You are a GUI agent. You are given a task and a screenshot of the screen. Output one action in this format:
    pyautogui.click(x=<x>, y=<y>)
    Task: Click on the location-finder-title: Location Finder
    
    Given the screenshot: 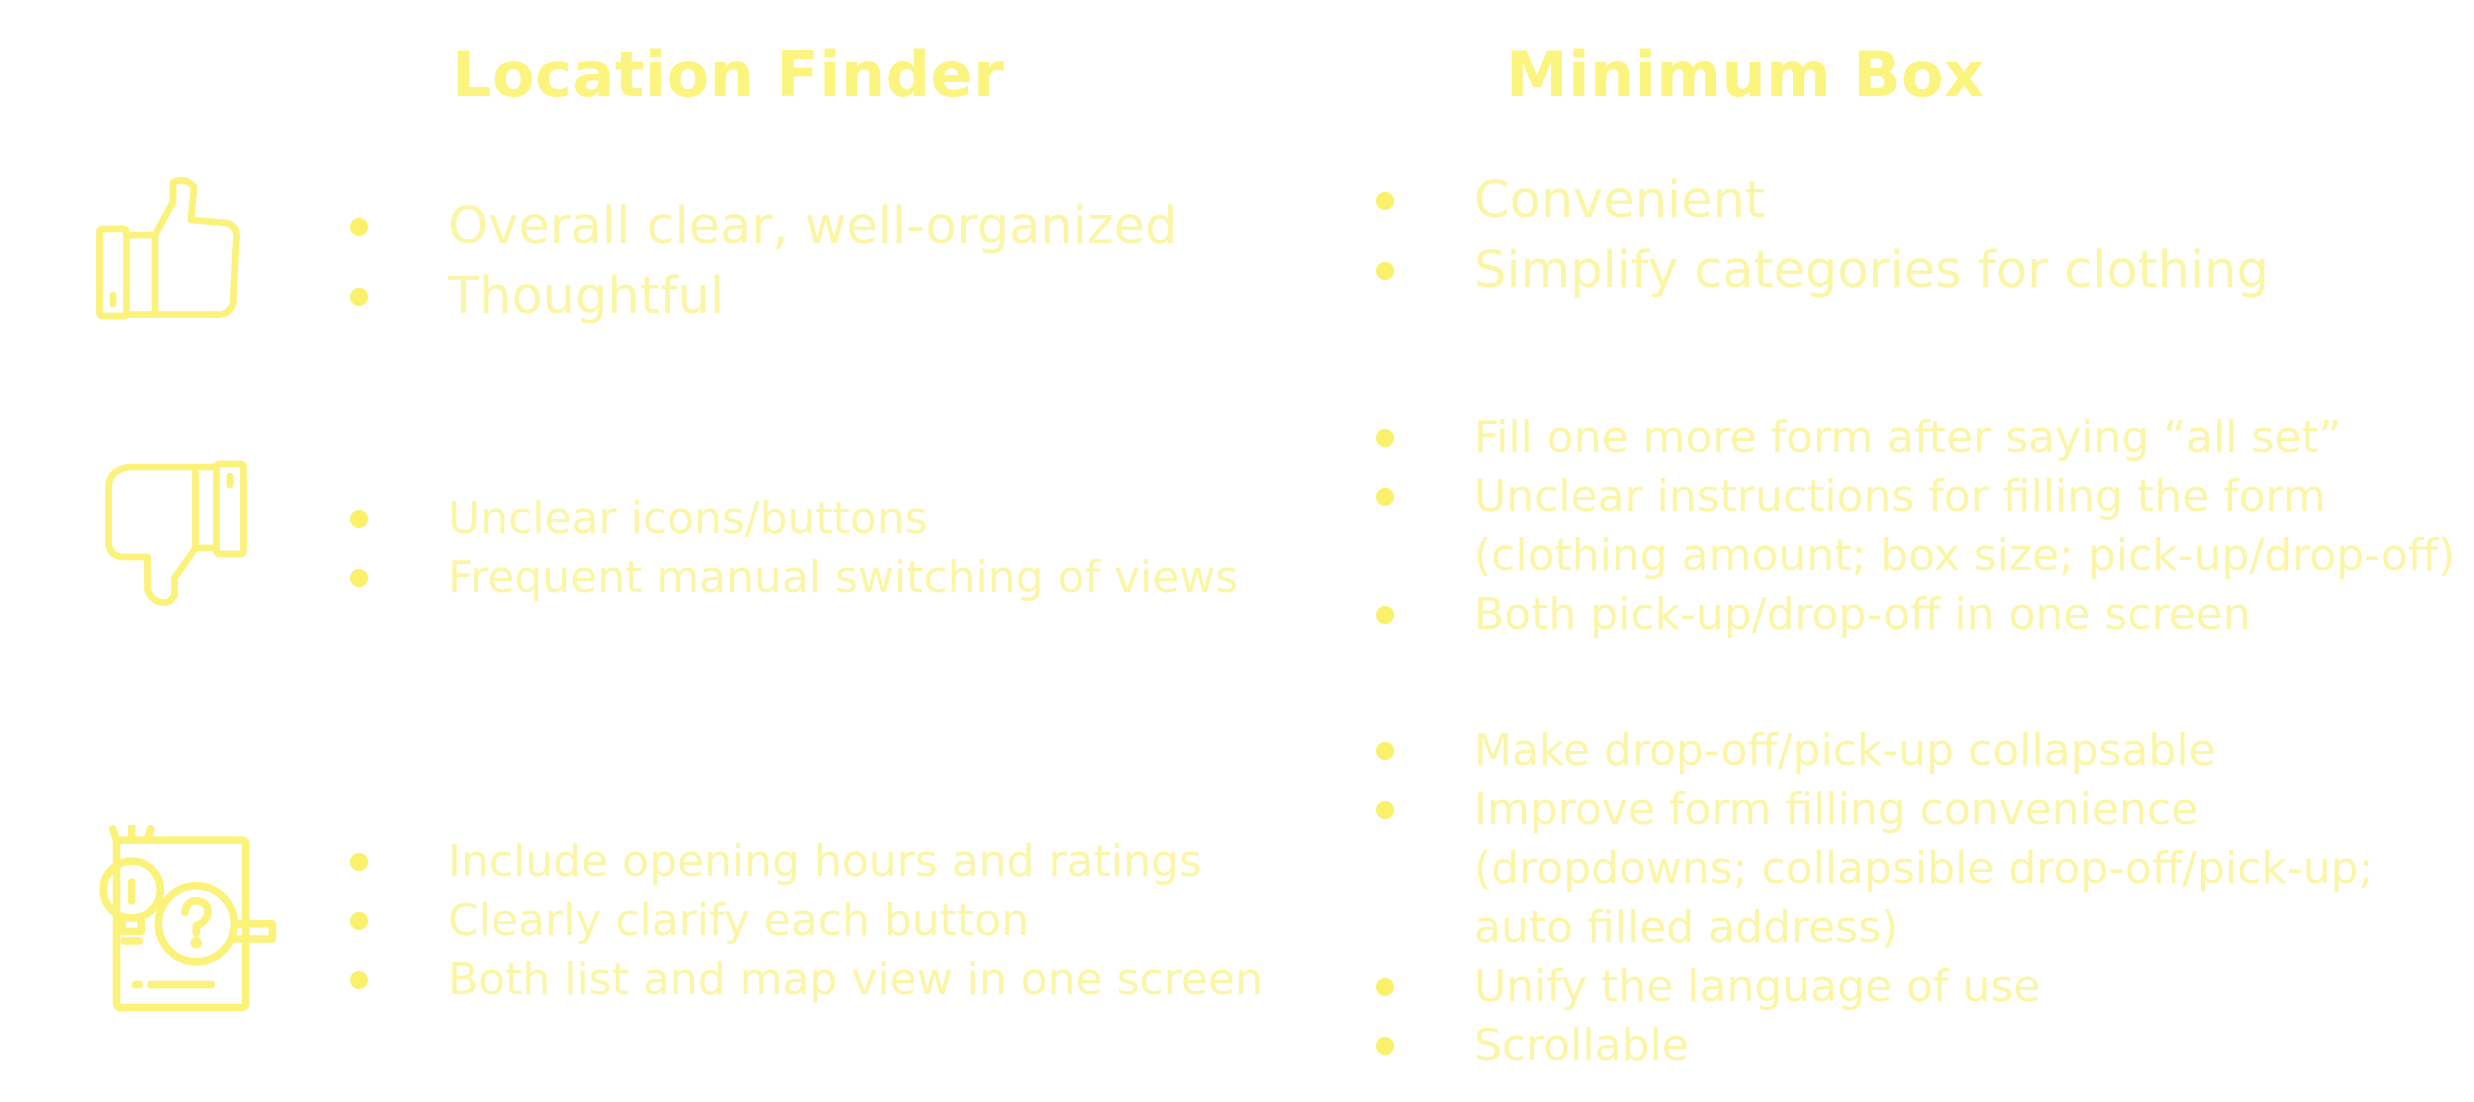 What is the action you would take?
    pyautogui.click(x=728, y=74)
    